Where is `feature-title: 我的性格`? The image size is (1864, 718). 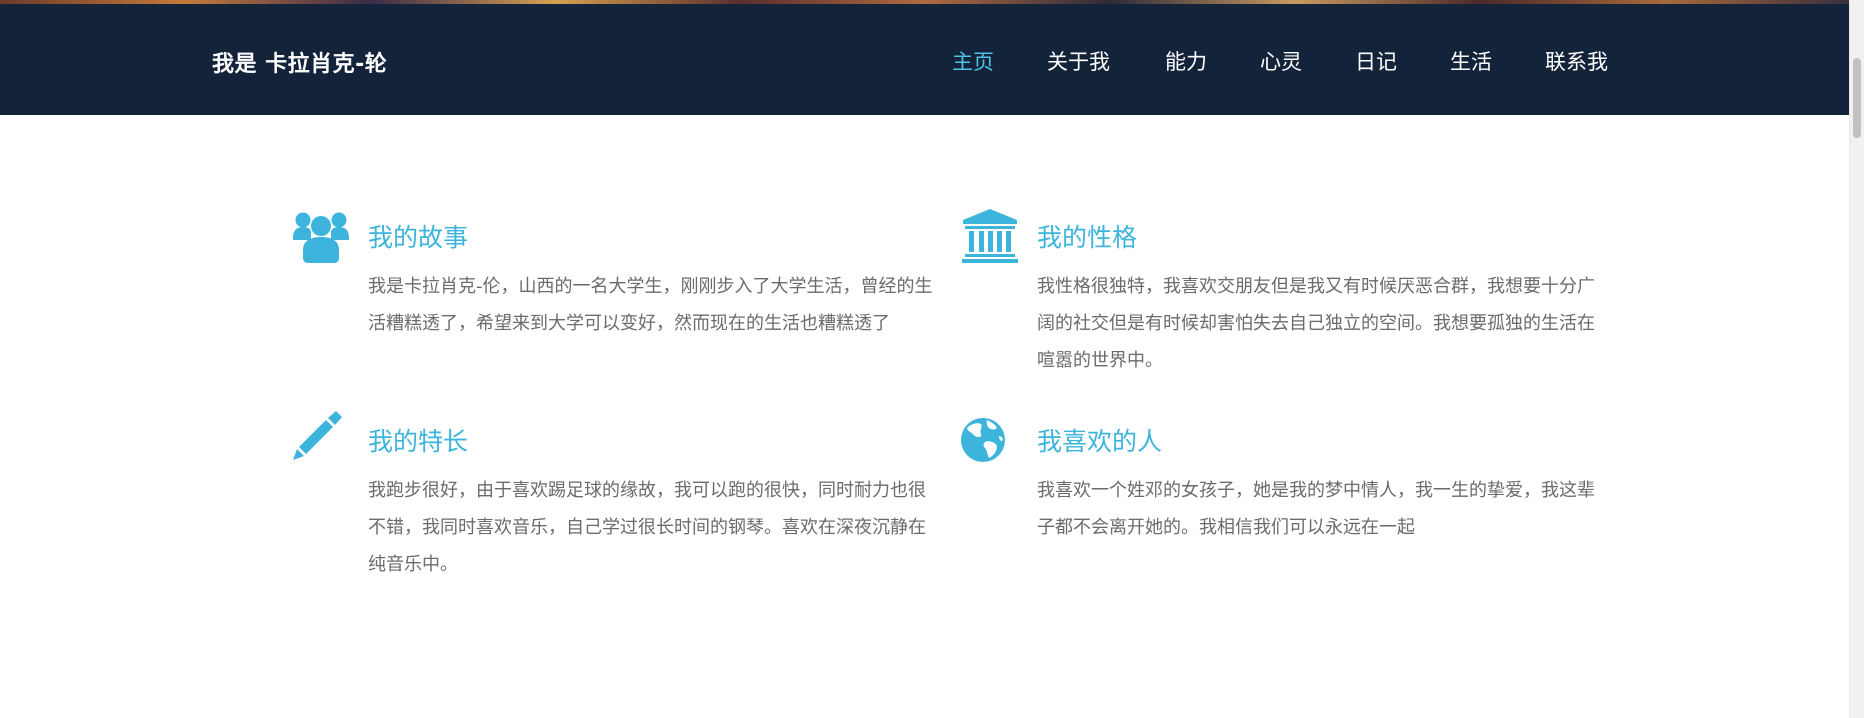
feature-title: 我的性格 is located at coordinates (1087, 237).